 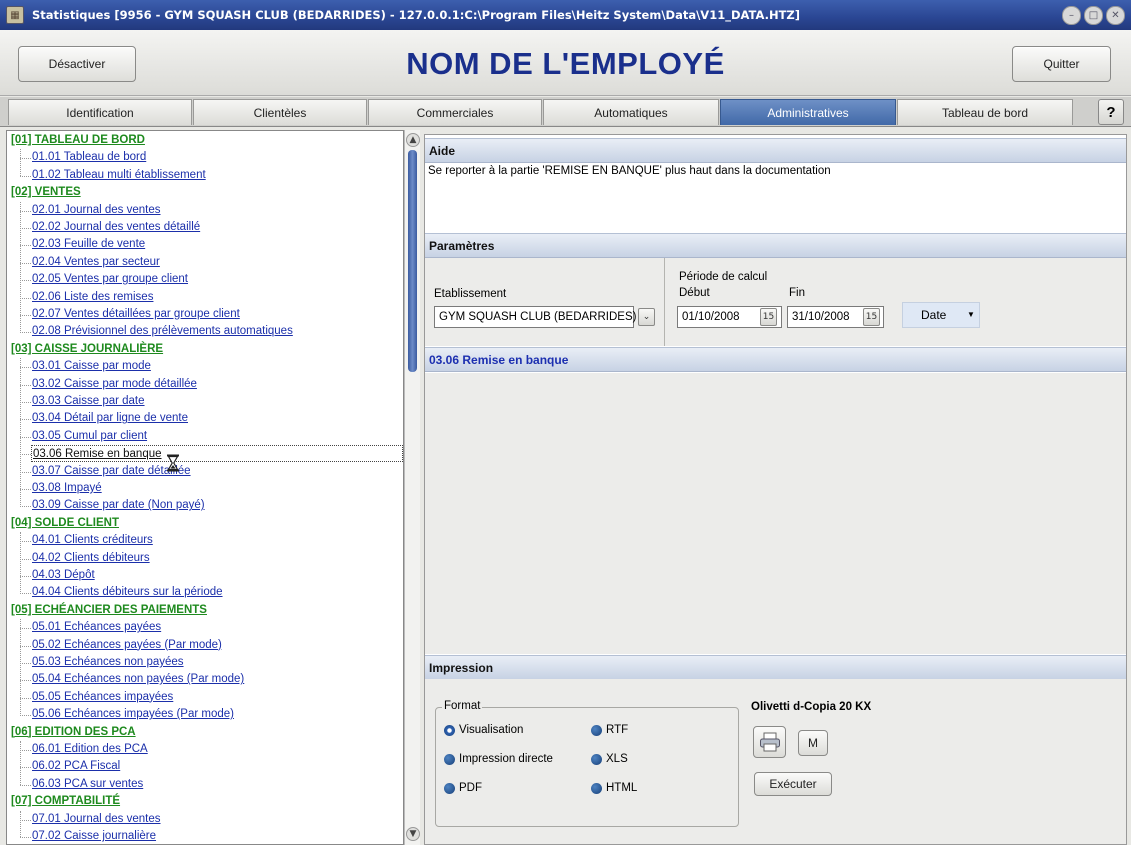 What do you see at coordinates (127, 592) in the screenshot?
I see `tree-item: 04.04 Clients débiteurs sur la période` at bounding box center [127, 592].